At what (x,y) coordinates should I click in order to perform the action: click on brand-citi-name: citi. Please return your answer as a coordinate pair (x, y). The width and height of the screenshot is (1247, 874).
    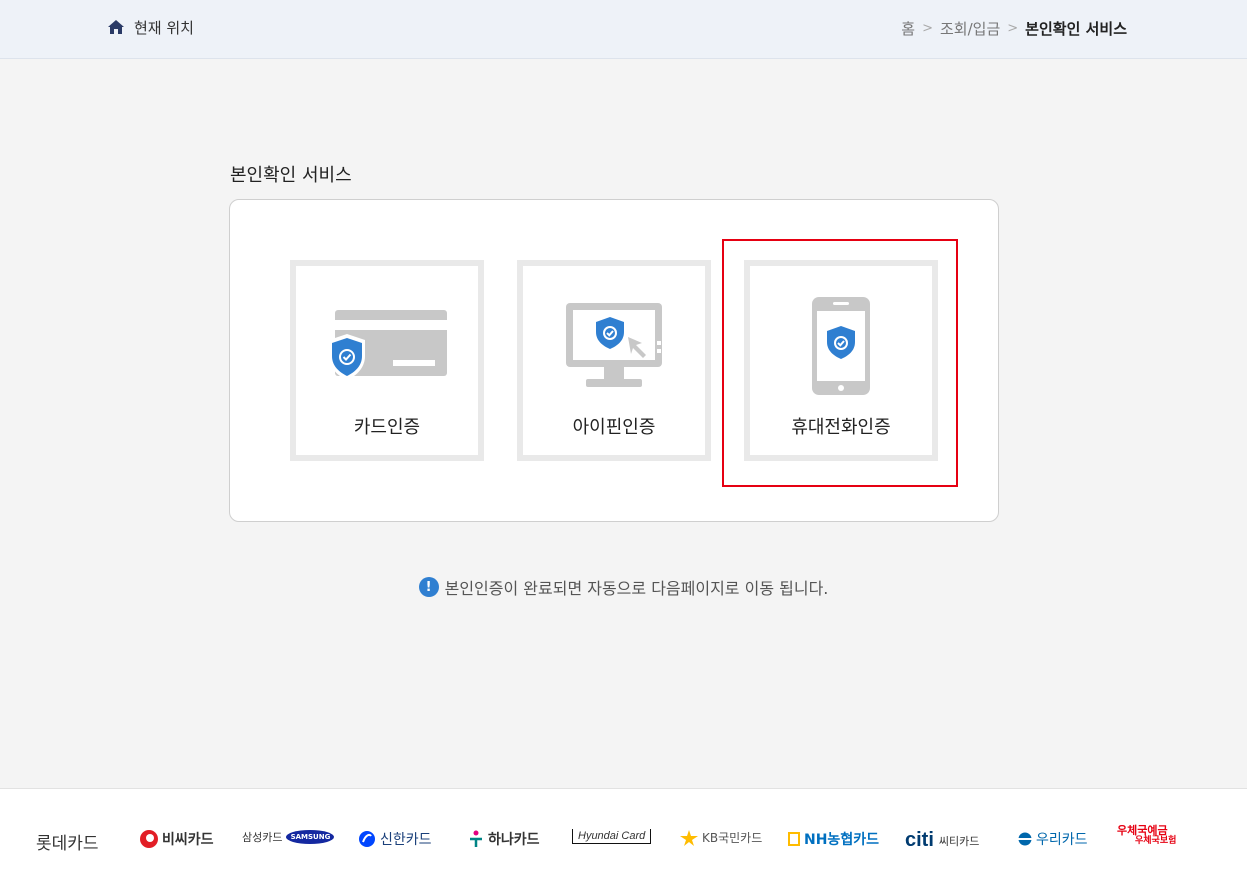
    Looking at the image, I should click on (919, 840).